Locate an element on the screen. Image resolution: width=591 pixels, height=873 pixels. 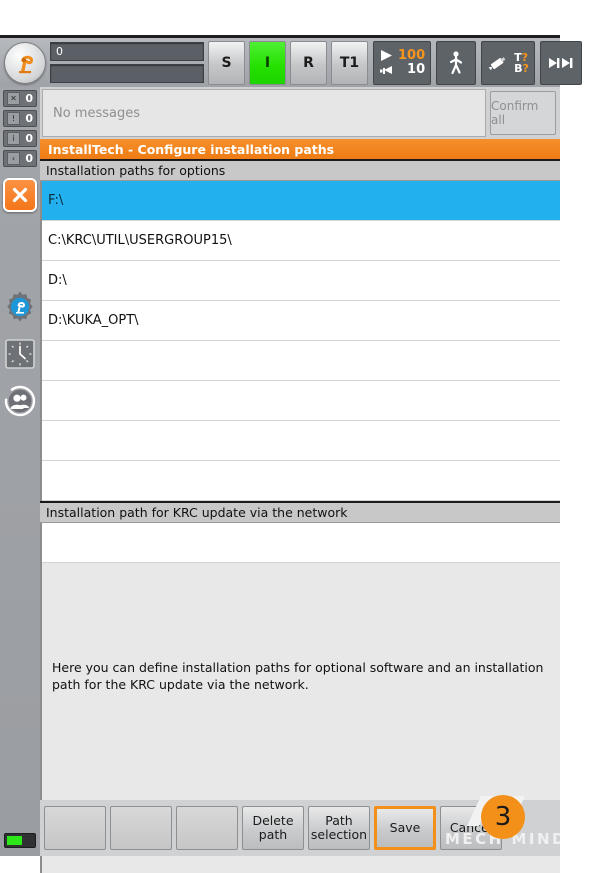
robot-arm-icon is located at coordinates (26, 64).